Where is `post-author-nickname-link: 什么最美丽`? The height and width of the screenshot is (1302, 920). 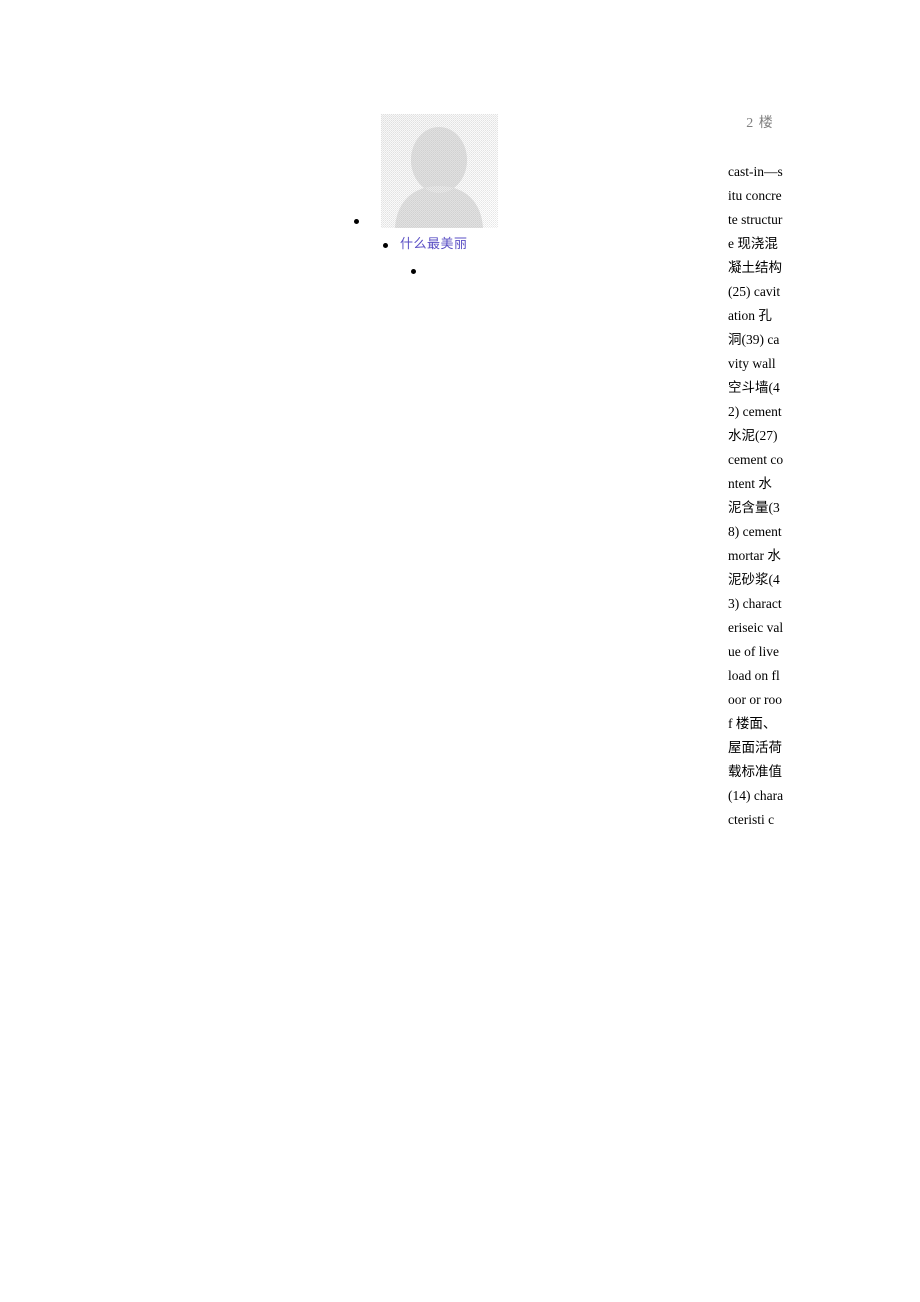
post-author-nickname-link: 什么最美丽 is located at coordinates (434, 244).